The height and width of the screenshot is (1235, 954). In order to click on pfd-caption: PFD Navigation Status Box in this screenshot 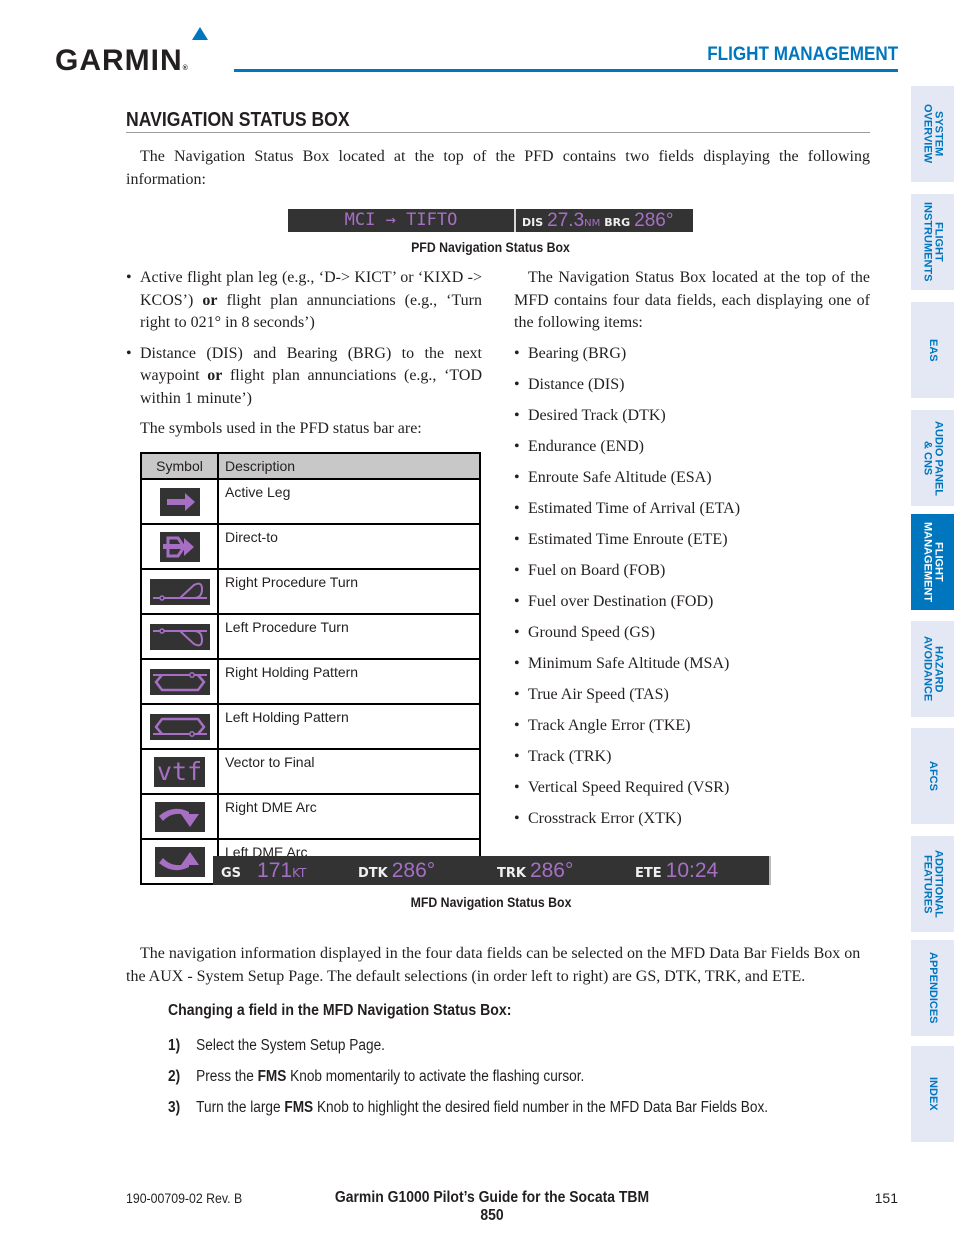, I will do `click(490, 247)`.